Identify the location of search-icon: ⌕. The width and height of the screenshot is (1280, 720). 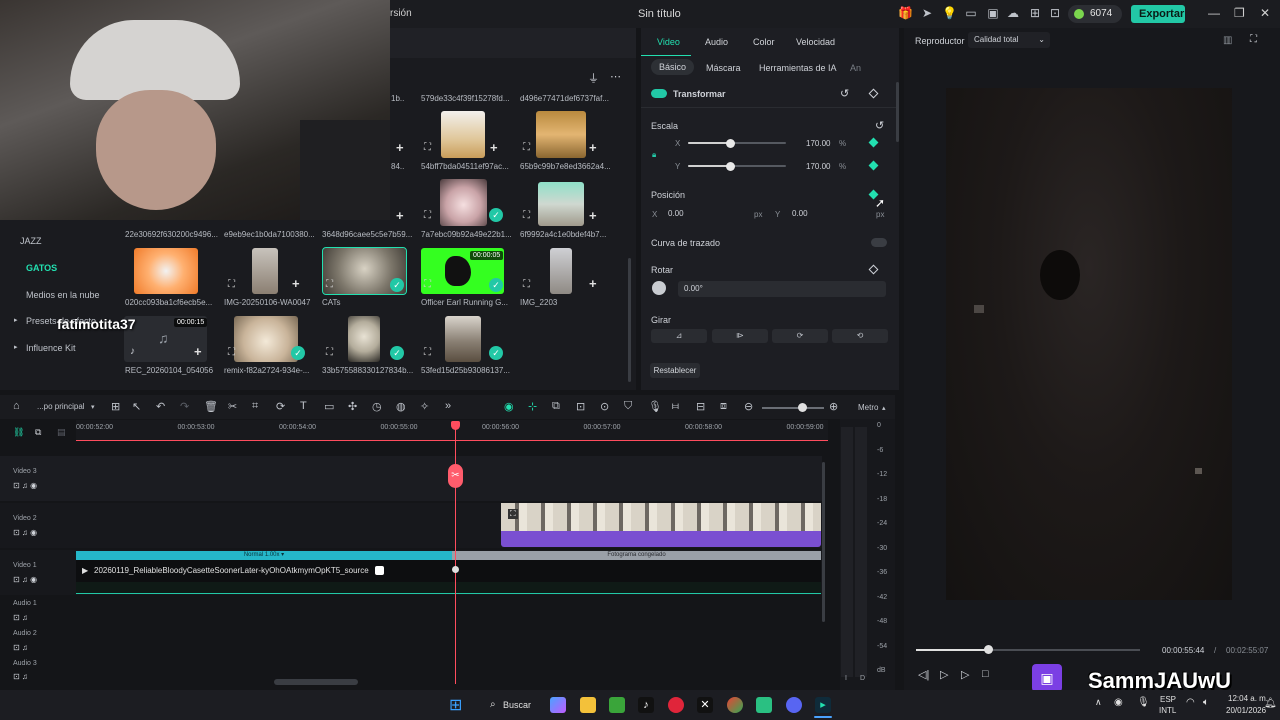
(493, 704).